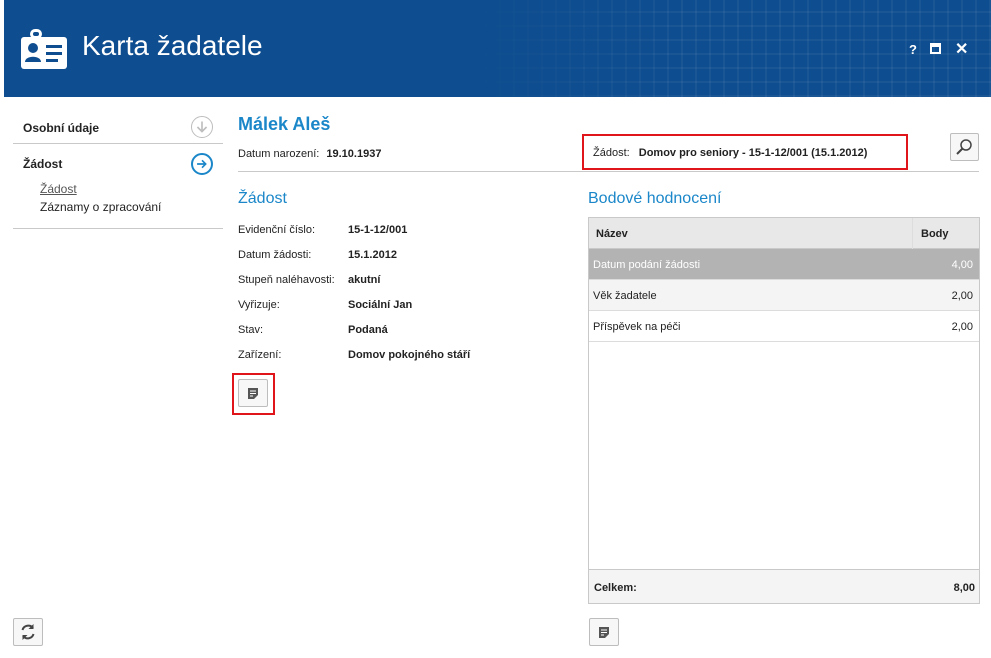  Describe the element at coordinates (961, 49) in the screenshot. I see `close-button: ✕` at that location.